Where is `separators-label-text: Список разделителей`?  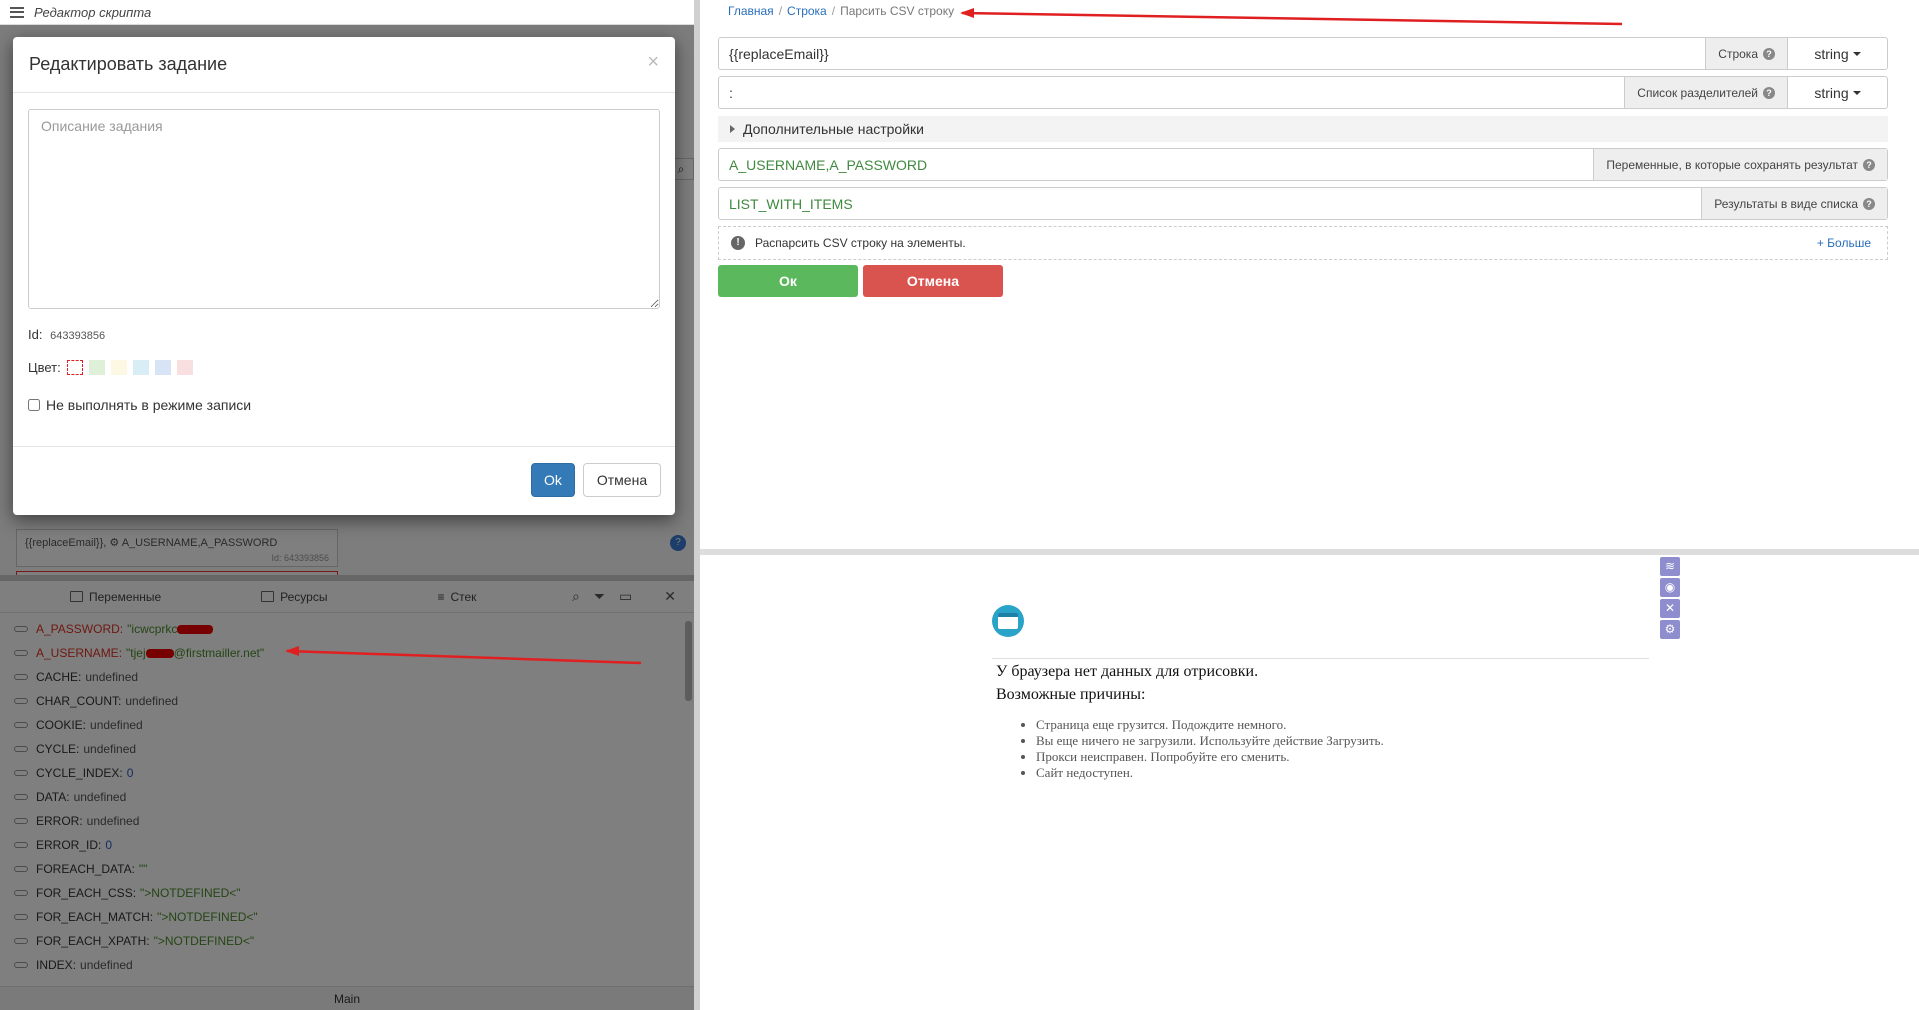
separators-label-text: Список разделителей is located at coordinates (1697, 92).